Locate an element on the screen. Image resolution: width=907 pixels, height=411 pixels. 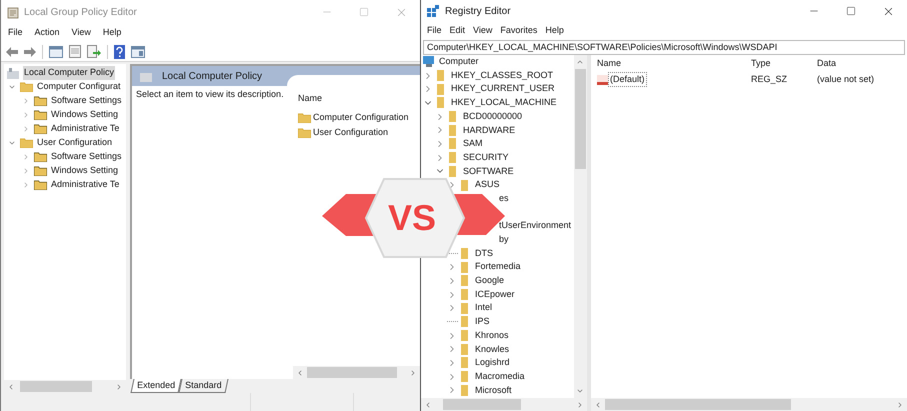
tree-item: HKEY_LOCAL_MACHINE is located at coordinates (504, 103).